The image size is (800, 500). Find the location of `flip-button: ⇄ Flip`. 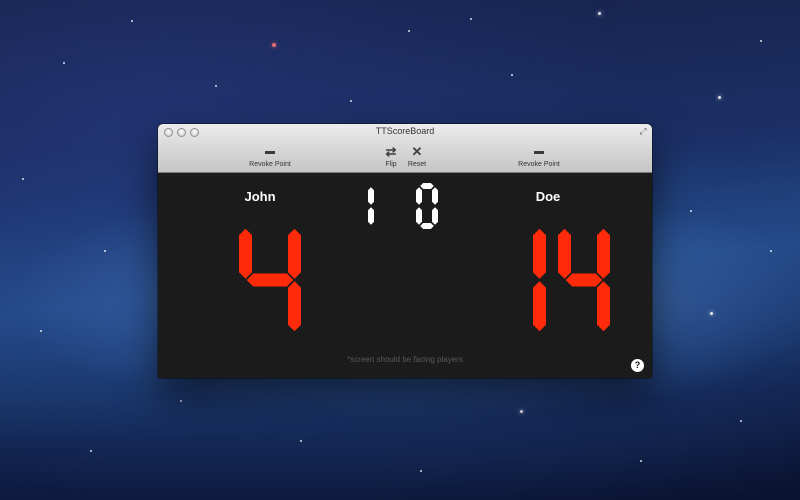

flip-button: ⇄ Flip is located at coordinates (391, 156).